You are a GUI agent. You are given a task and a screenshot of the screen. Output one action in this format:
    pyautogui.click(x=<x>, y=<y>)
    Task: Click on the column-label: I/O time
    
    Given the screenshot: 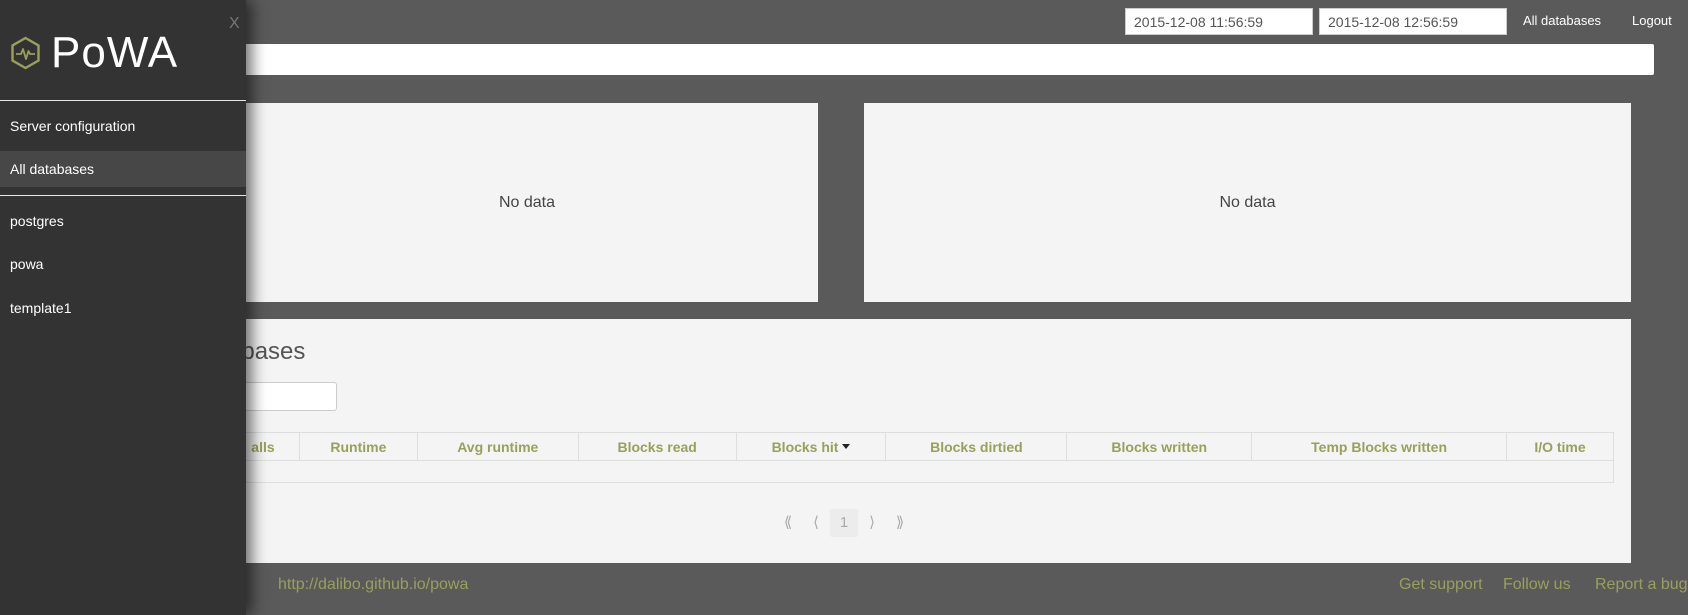 What is the action you would take?
    pyautogui.click(x=1560, y=446)
    